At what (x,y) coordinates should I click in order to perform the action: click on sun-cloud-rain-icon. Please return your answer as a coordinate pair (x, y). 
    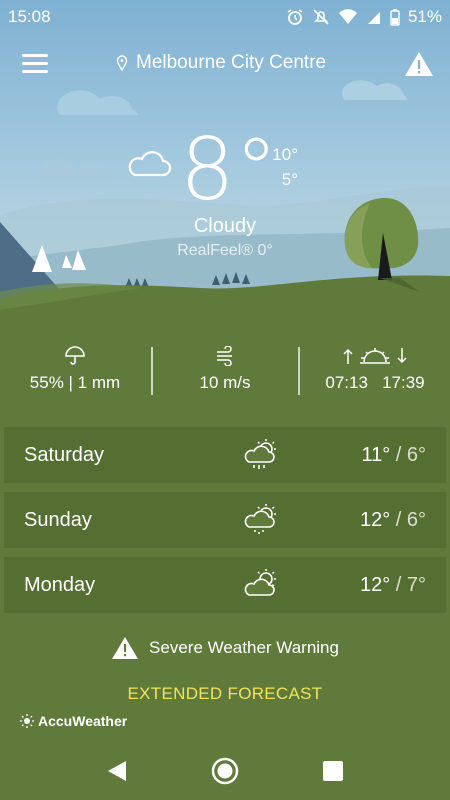
    Looking at the image, I should click on (260, 454).